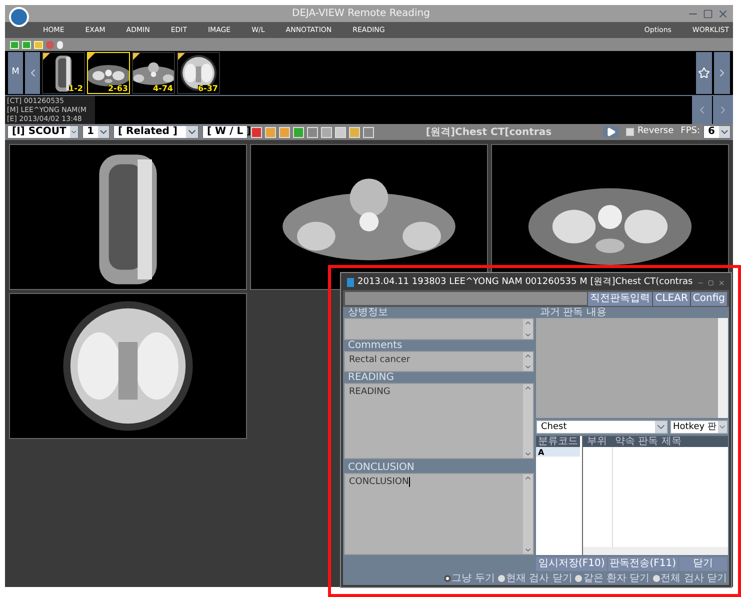 The width and height of the screenshot is (741, 597). Describe the element at coordinates (43, 132) in the screenshot. I see `series-dropdown: [I] SCOUT` at that location.